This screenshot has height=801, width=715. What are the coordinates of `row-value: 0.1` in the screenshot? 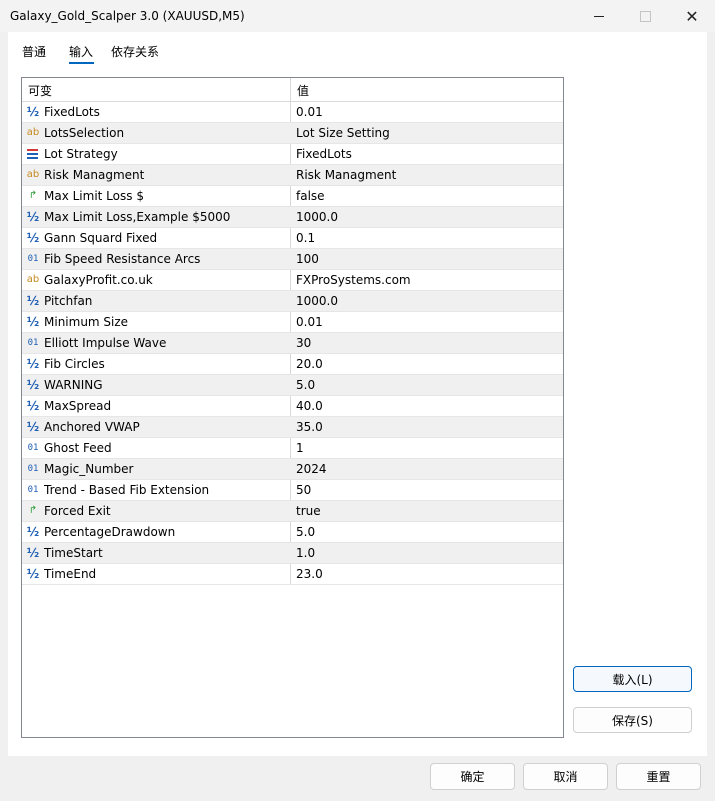 It's located at (305, 238).